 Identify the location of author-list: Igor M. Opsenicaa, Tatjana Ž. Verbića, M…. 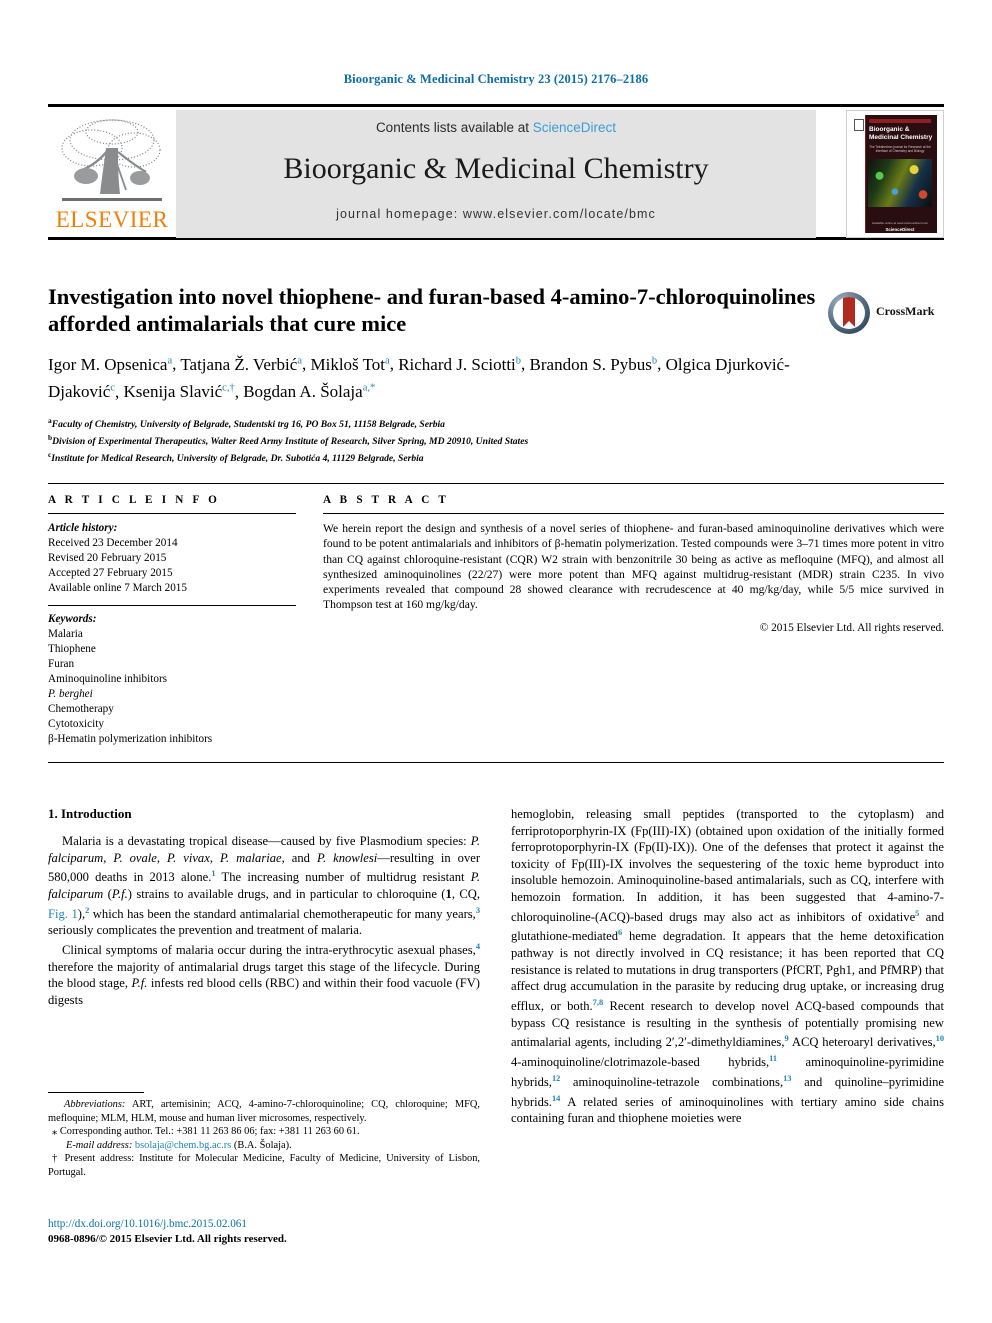
(419, 378).